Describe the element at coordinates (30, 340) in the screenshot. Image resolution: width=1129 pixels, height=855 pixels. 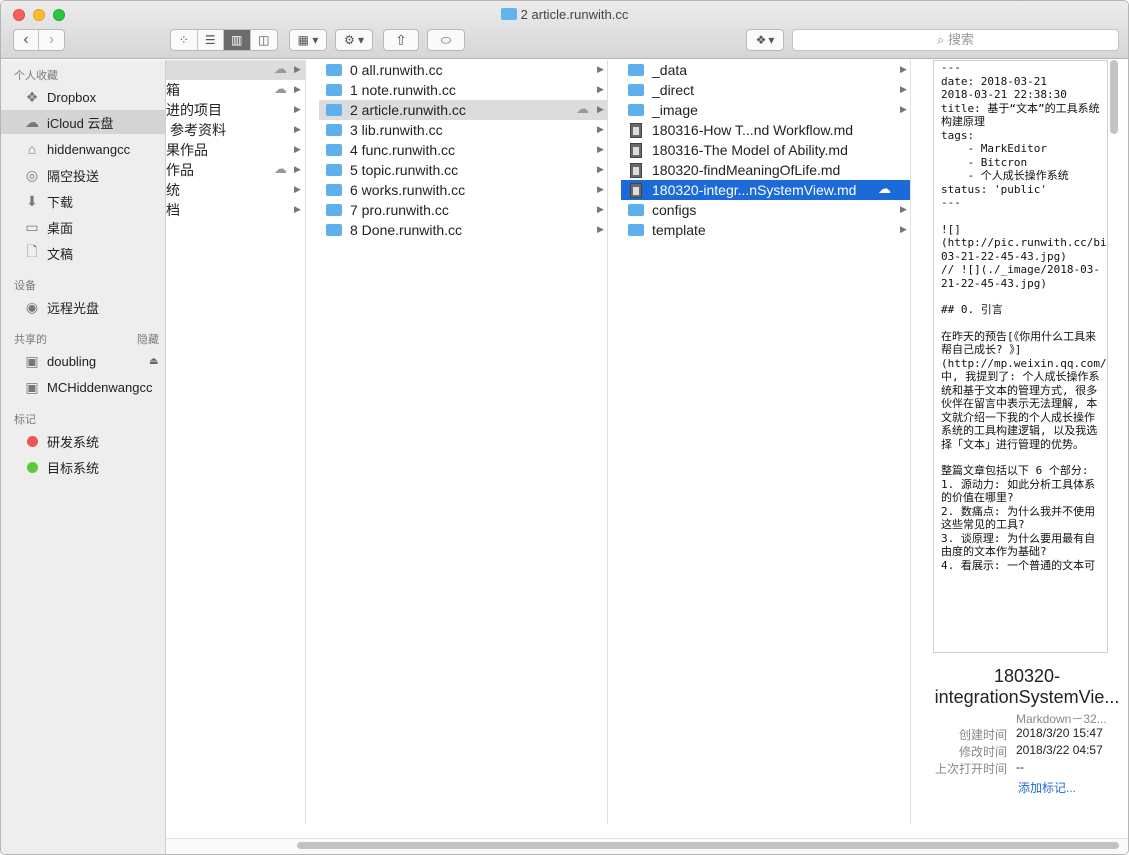
I see `shared-header: 共享的` at that location.